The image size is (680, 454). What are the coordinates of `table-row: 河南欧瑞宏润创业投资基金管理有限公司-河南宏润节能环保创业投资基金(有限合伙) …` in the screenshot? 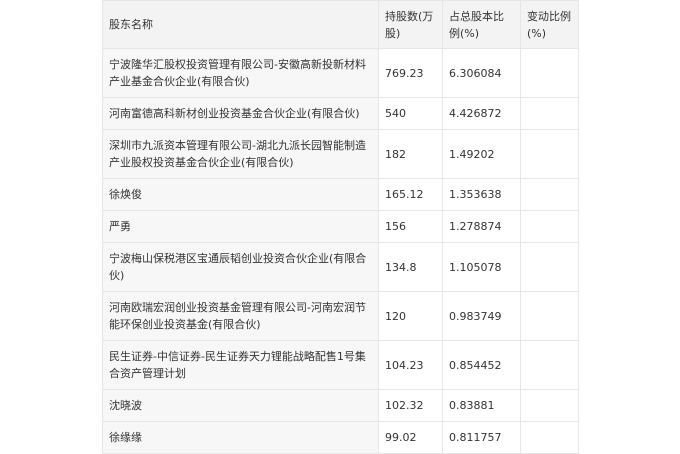 It's located at (340, 316).